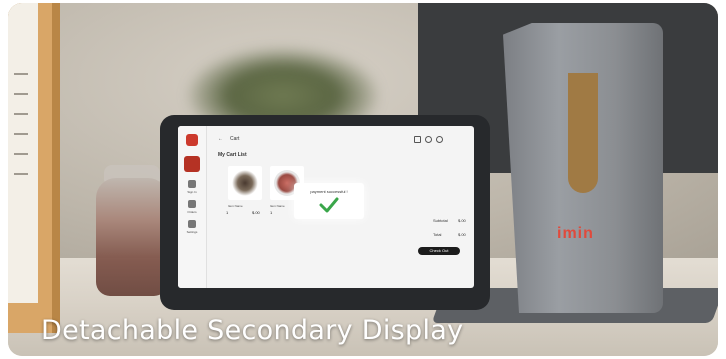 The height and width of the screenshot is (359, 726). What do you see at coordinates (462, 220) in the screenshot?
I see `subtotal-value: $.00` at bounding box center [462, 220].